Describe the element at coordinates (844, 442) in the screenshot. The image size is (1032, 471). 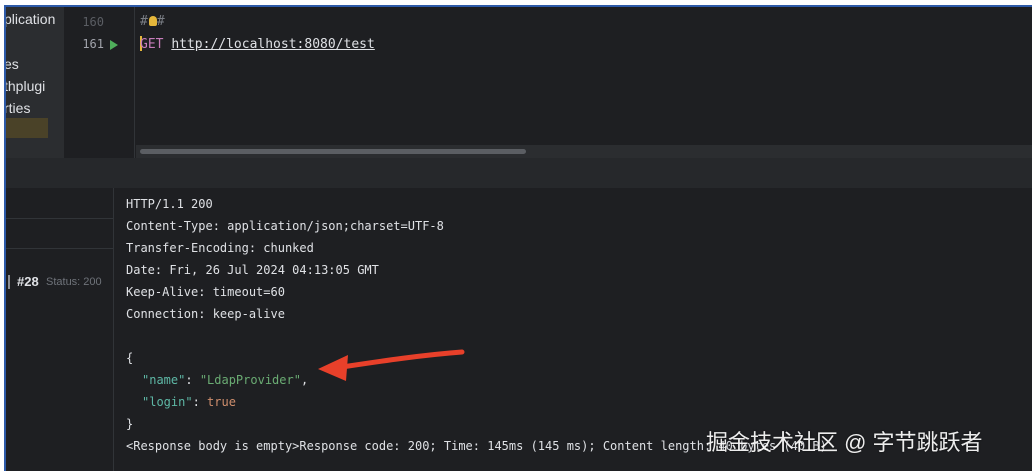
I see `watermark: 掘金技术社区 @ 字节跳跃者` at that location.